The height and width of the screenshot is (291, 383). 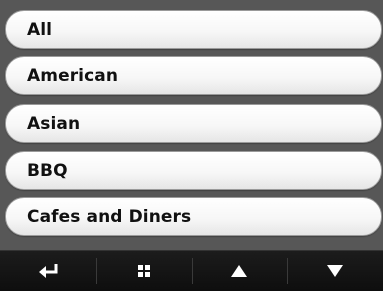 I want to click on category-label: American, so click(x=73, y=75).